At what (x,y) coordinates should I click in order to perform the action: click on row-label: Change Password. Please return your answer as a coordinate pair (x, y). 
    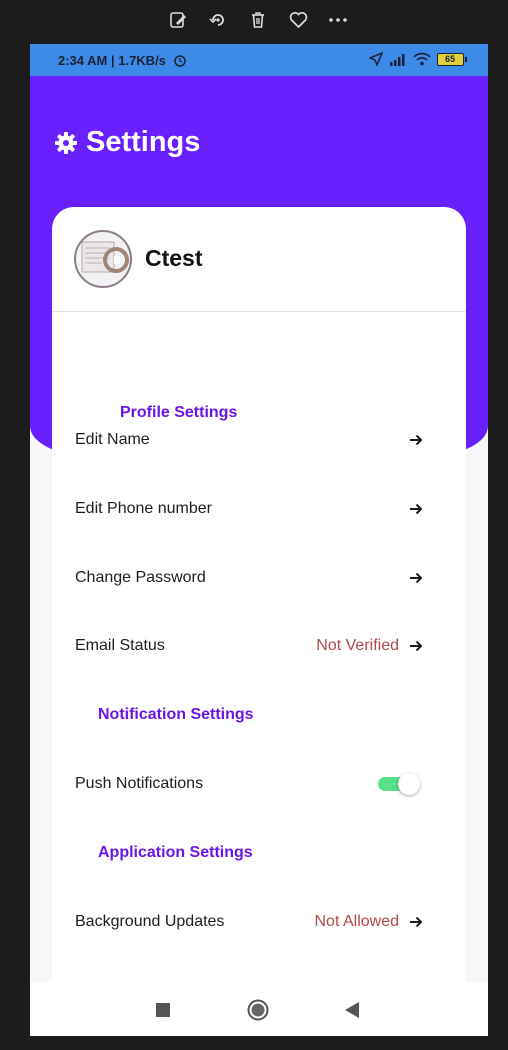
    Looking at the image, I should click on (140, 577).